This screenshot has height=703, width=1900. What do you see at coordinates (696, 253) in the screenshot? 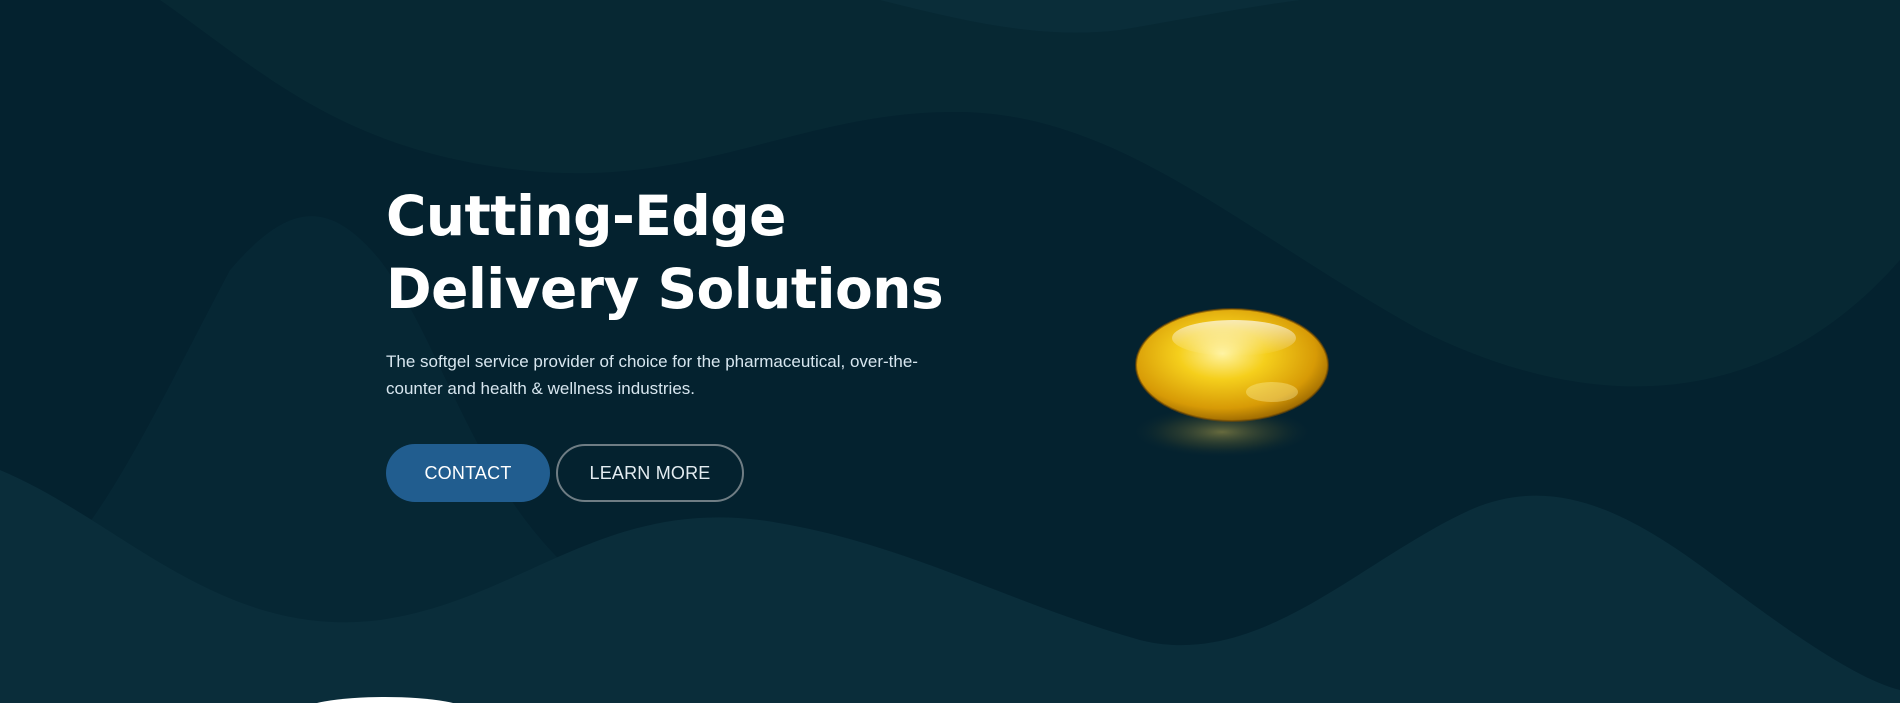
I see `page-title: Cutting-Edge Delivery Solutions` at bounding box center [696, 253].